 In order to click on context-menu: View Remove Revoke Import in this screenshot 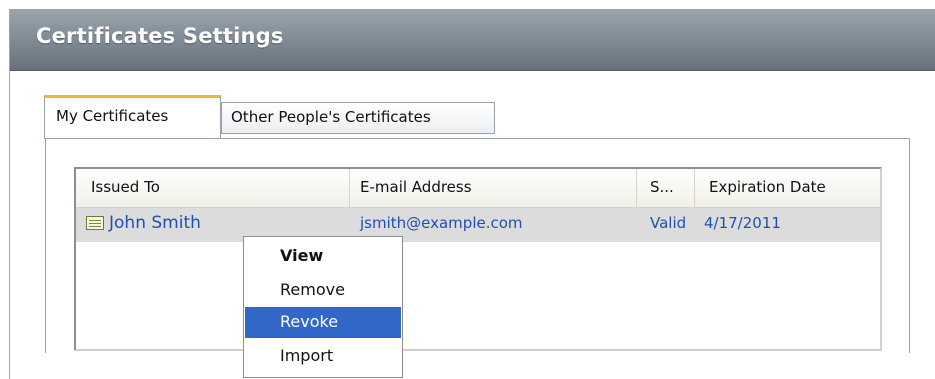, I will do `click(323, 307)`.